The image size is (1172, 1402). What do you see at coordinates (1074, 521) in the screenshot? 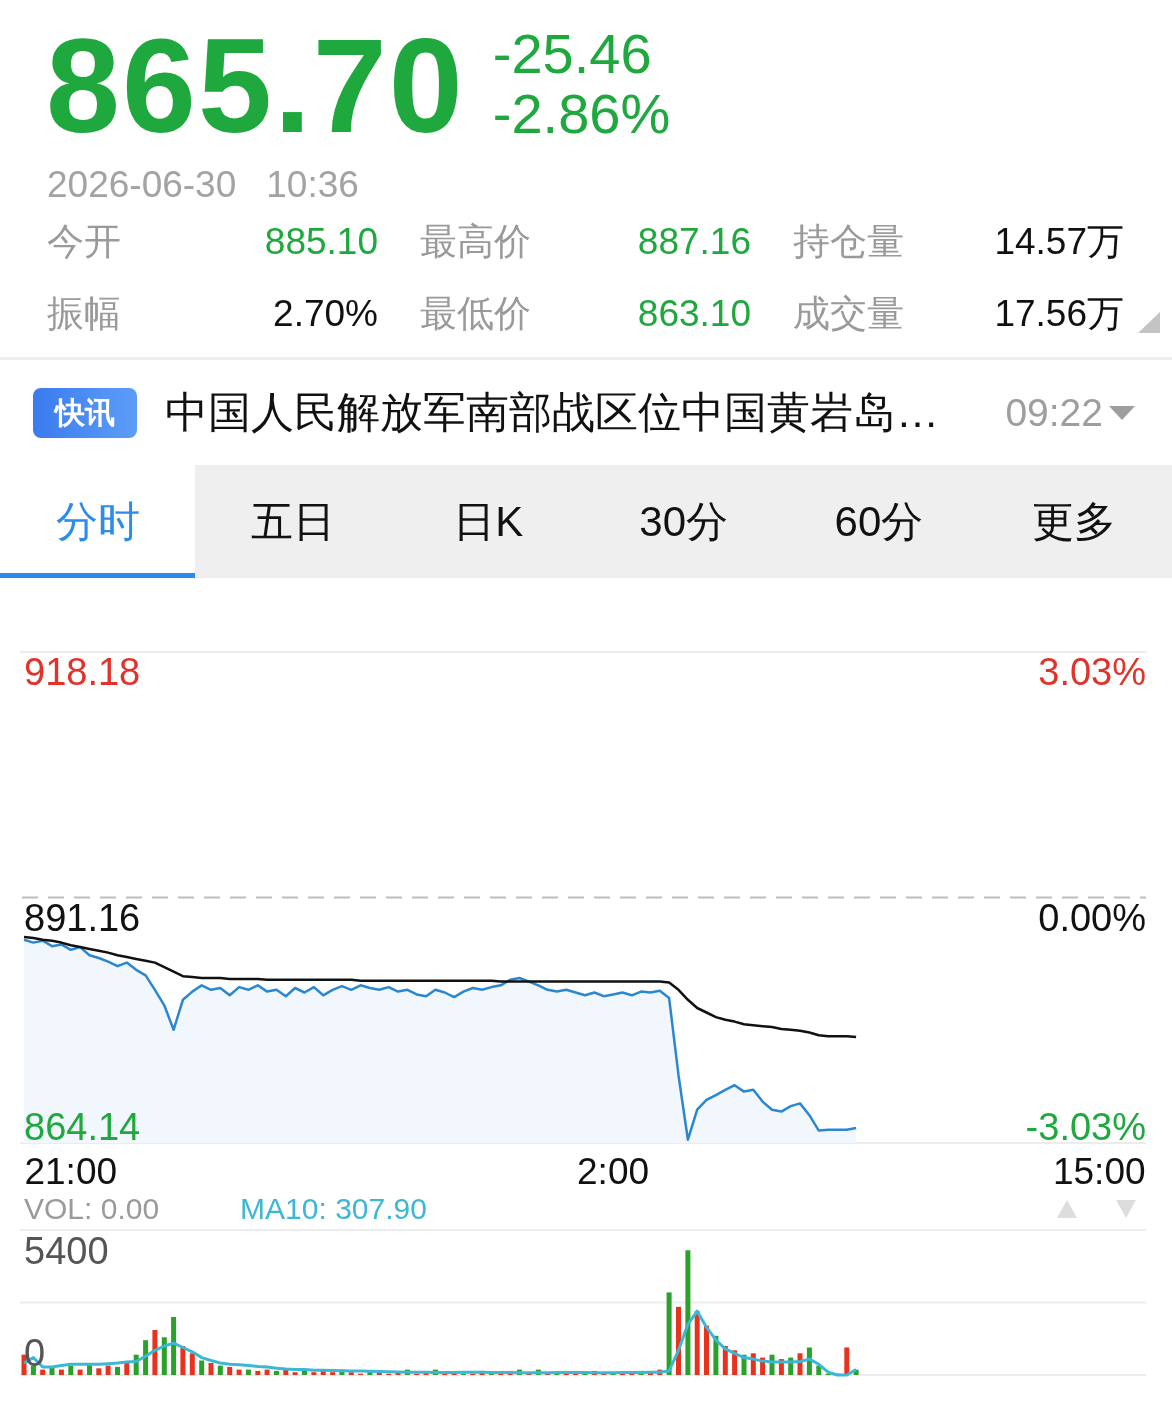
I see `chart-tab: 更多` at bounding box center [1074, 521].